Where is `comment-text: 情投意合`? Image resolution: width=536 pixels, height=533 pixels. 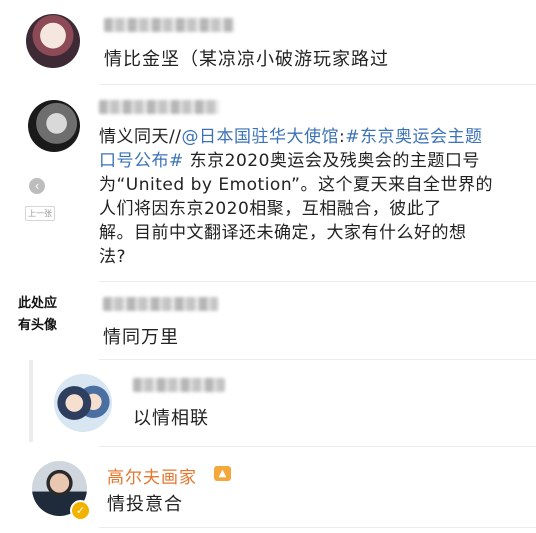
comment-text: 情投意合 is located at coordinates (145, 504).